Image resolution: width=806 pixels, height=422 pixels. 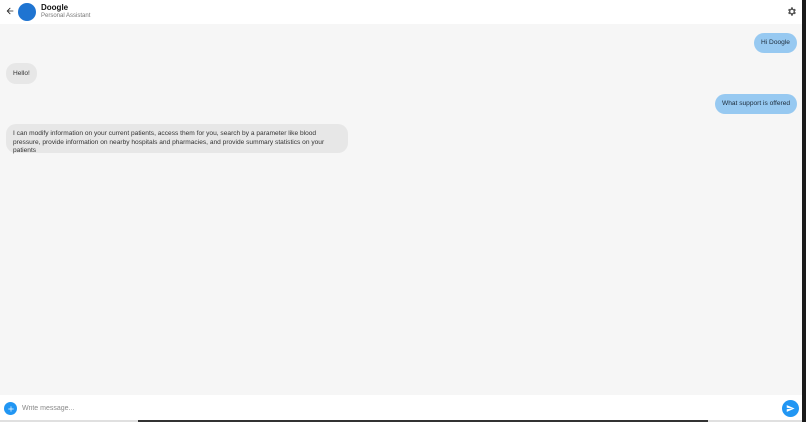 What do you see at coordinates (401, 12) in the screenshot?
I see `chat-header: Doogle Personal Assistant` at bounding box center [401, 12].